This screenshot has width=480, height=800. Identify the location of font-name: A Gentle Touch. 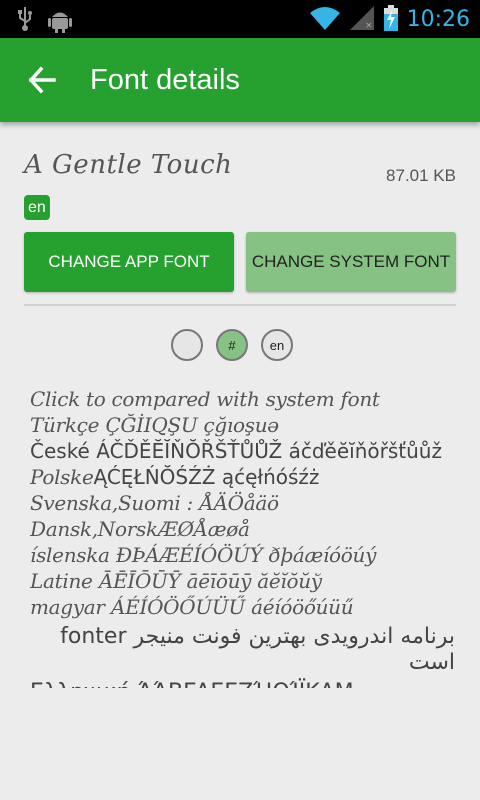
(128, 165).